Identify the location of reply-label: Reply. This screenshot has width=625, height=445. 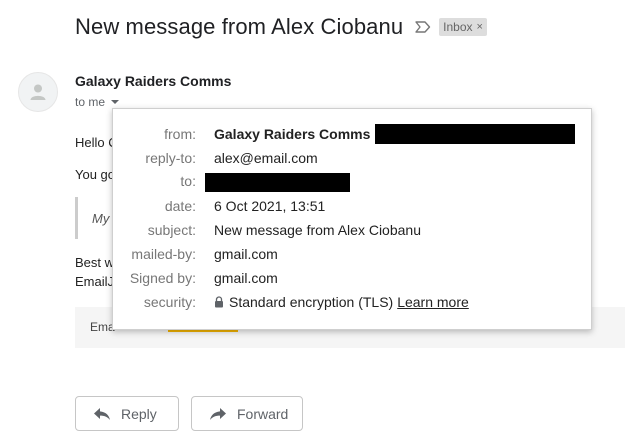
(139, 413).